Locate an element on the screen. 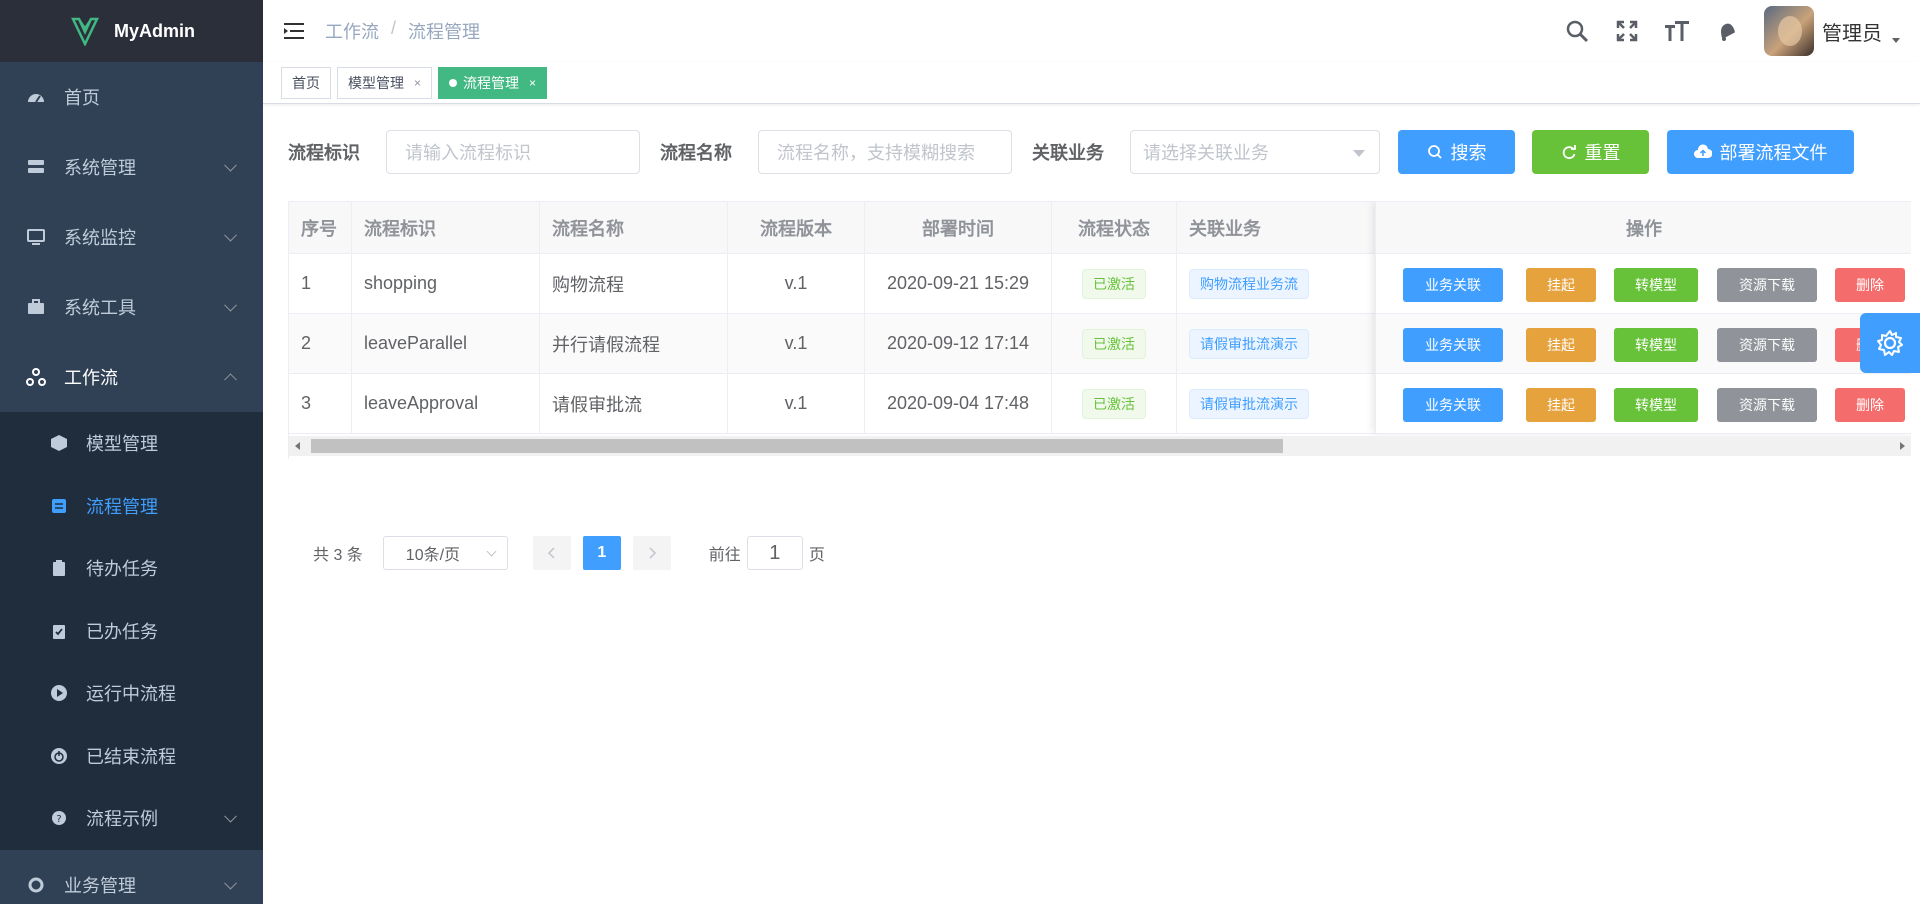 This screenshot has height=904, width=1920. header-cell: 流程状态 is located at coordinates (1114, 227).